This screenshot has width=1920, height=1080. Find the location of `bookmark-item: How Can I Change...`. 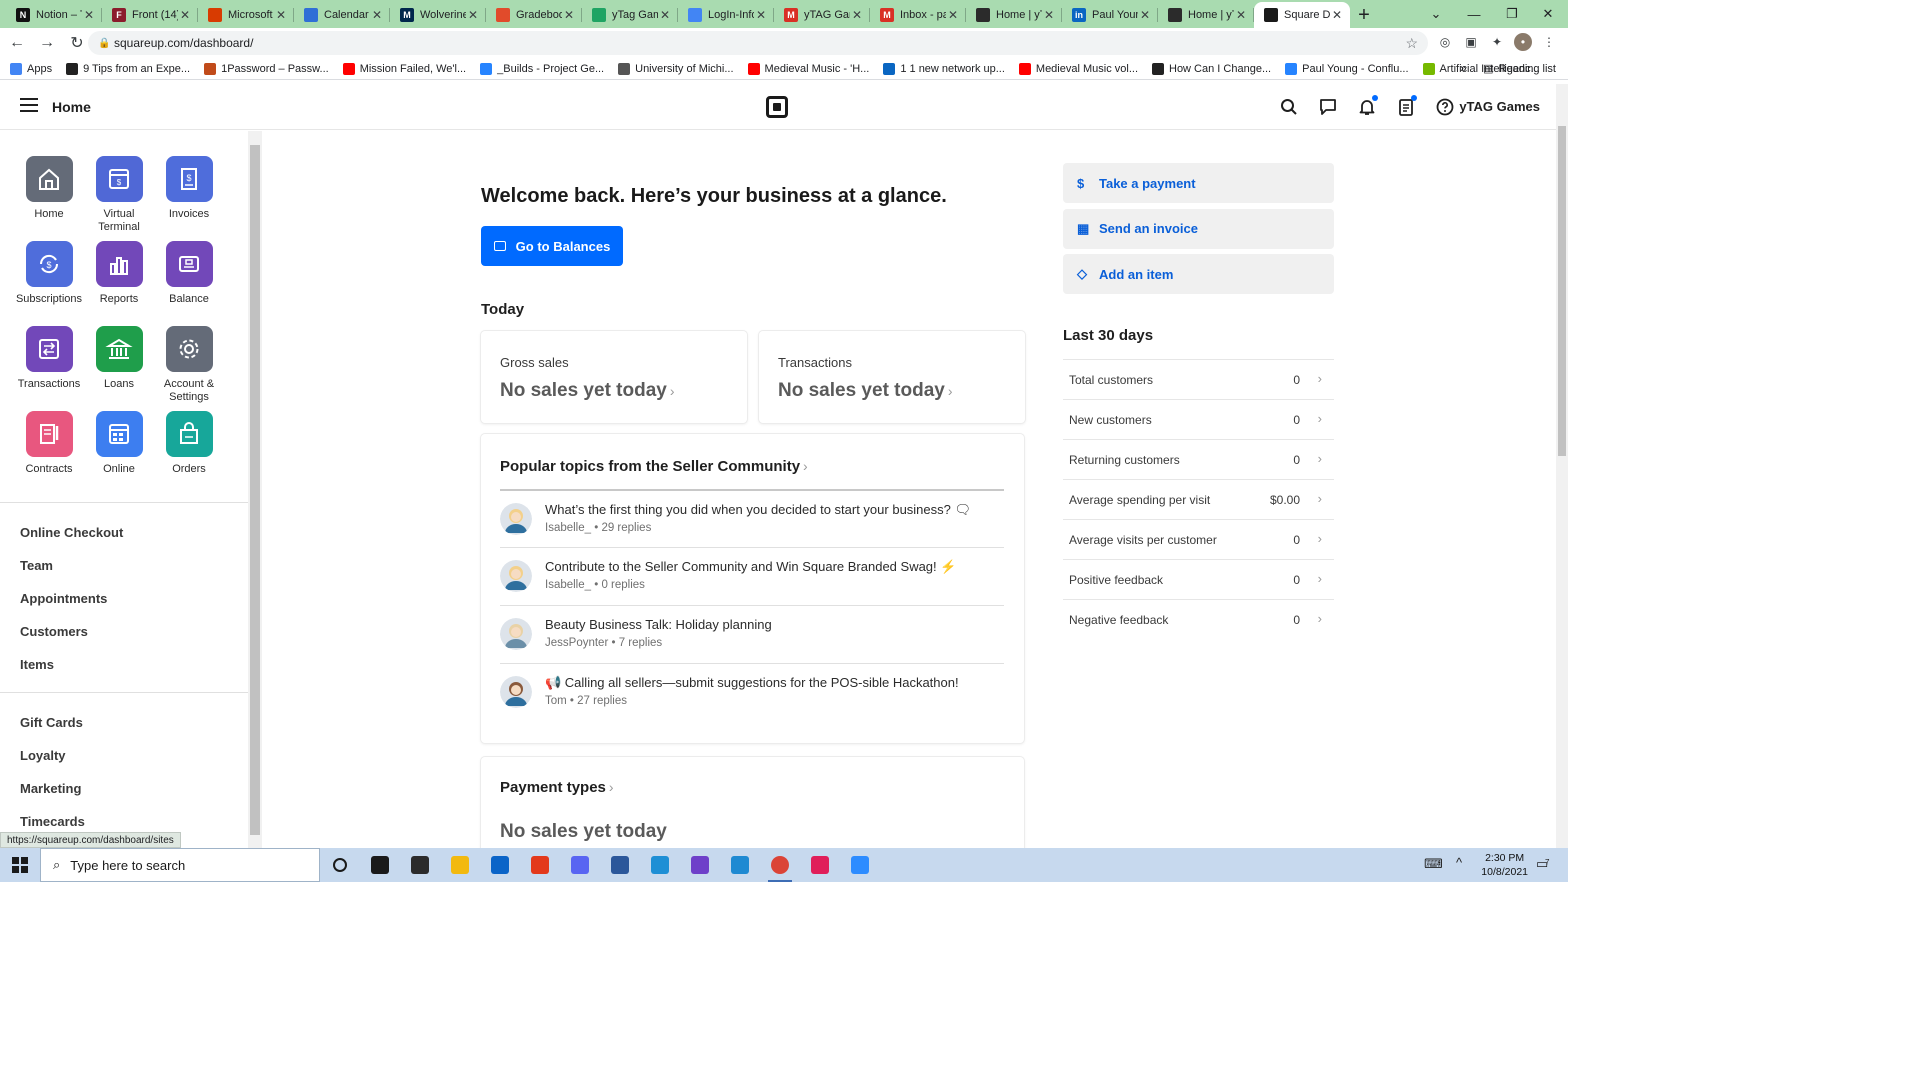

bookmark-item: How Can I Change... is located at coordinates (1211, 68).